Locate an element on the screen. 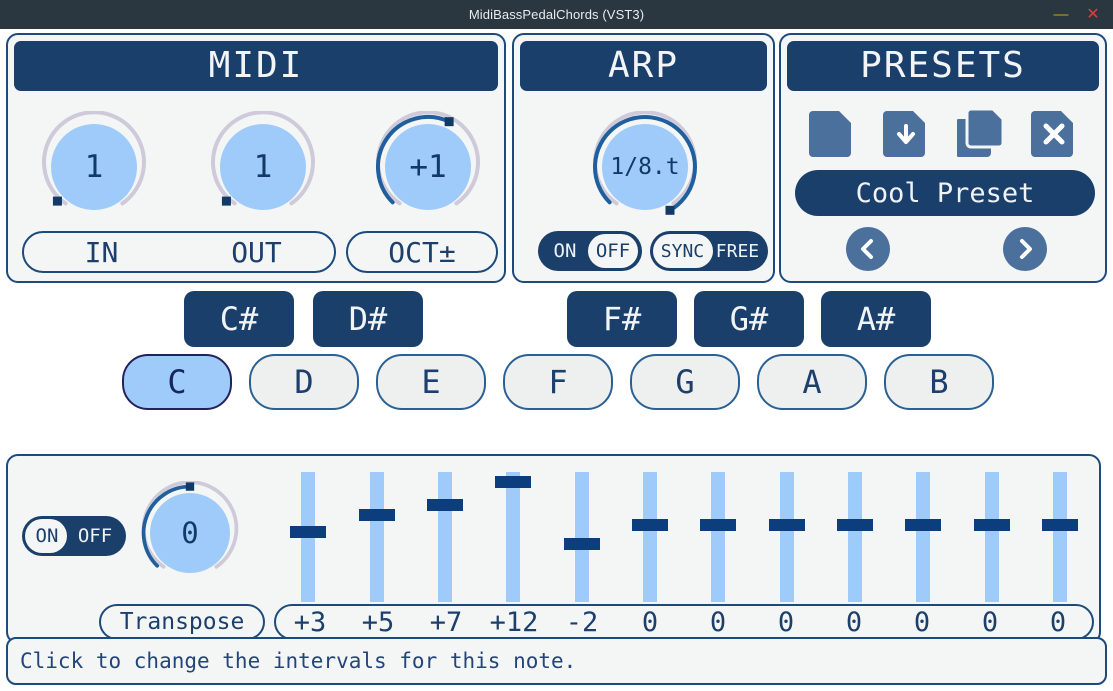  white-key-f: F is located at coordinates (558, 382).